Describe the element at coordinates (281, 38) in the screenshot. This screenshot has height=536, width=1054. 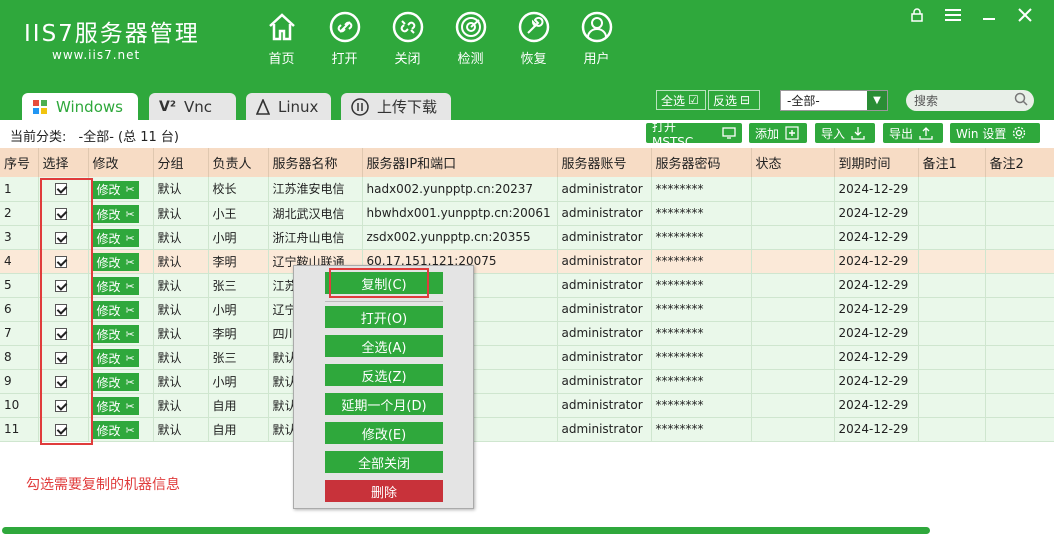
I see `nav-home: 首页` at that location.